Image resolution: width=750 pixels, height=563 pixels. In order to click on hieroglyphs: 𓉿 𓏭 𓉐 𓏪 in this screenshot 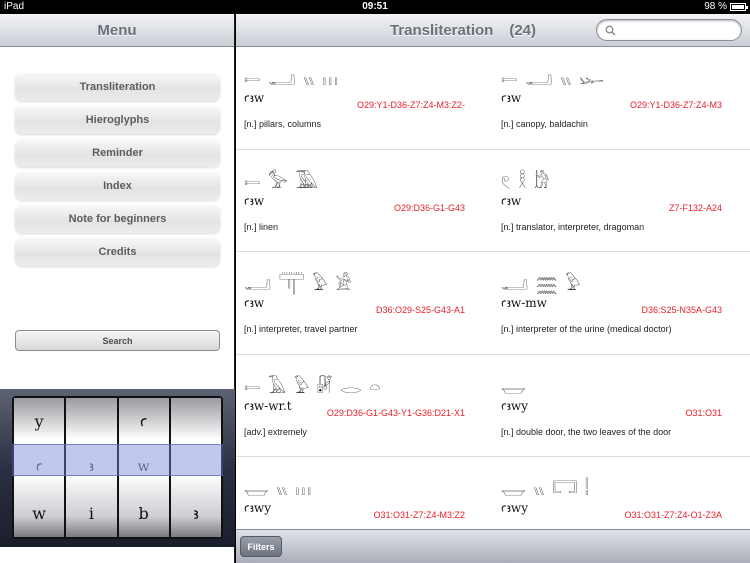, I will do `click(545, 489)`.